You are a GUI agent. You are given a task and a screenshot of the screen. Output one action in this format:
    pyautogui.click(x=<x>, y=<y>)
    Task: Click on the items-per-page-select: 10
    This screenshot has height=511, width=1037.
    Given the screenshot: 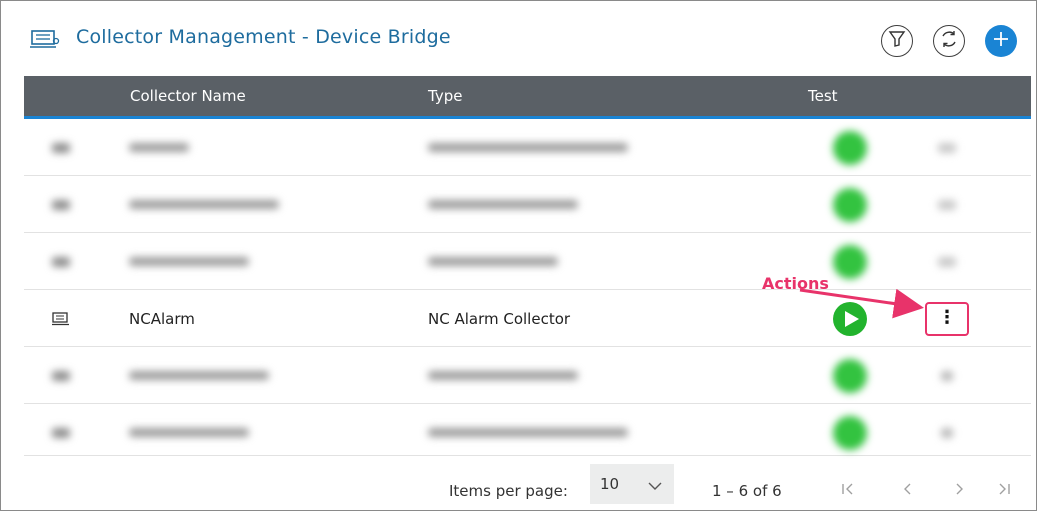 What is the action you would take?
    pyautogui.click(x=632, y=484)
    